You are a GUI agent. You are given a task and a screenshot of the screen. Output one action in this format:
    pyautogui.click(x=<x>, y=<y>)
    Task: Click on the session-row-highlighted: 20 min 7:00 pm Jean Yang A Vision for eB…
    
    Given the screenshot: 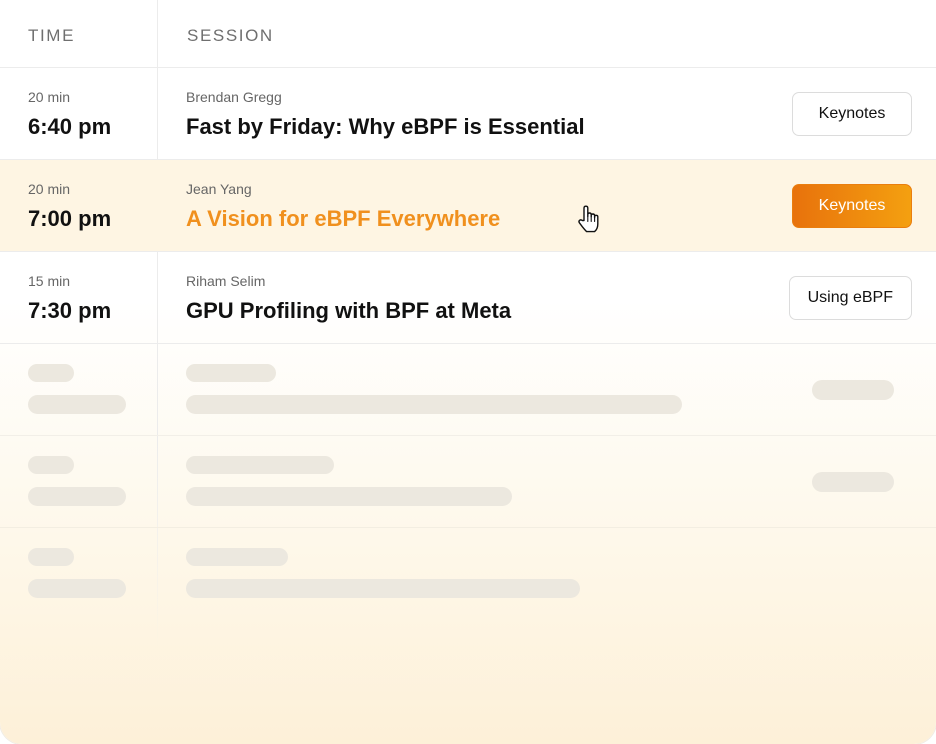 What is the action you would take?
    pyautogui.click(x=468, y=206)
    